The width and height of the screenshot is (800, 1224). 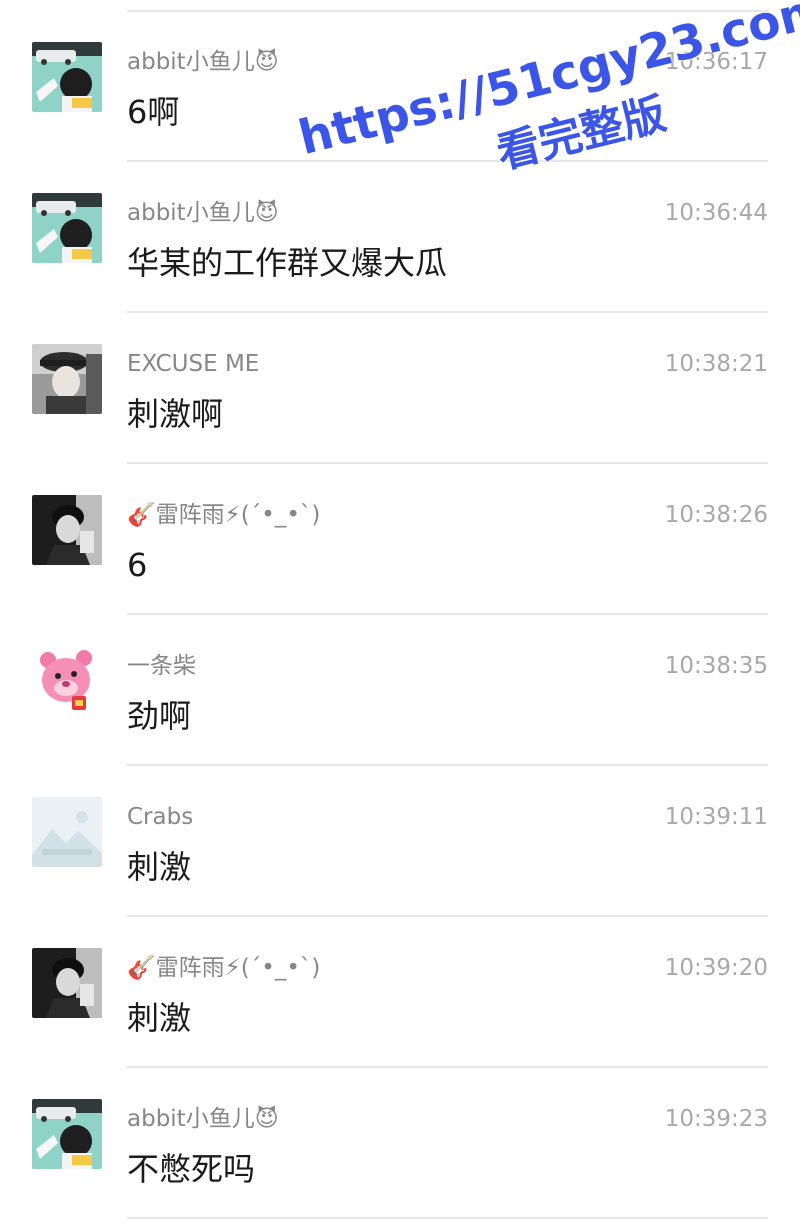 What do you see at coordinates (447, 1218) in the screenshot?
I see `message-divider` at bounding box center [447, 1218].